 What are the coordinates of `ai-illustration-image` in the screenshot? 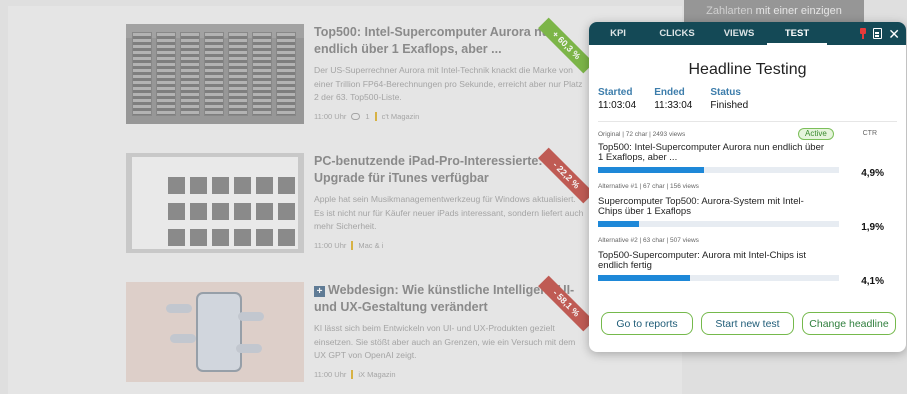 It's located at (215, 332).